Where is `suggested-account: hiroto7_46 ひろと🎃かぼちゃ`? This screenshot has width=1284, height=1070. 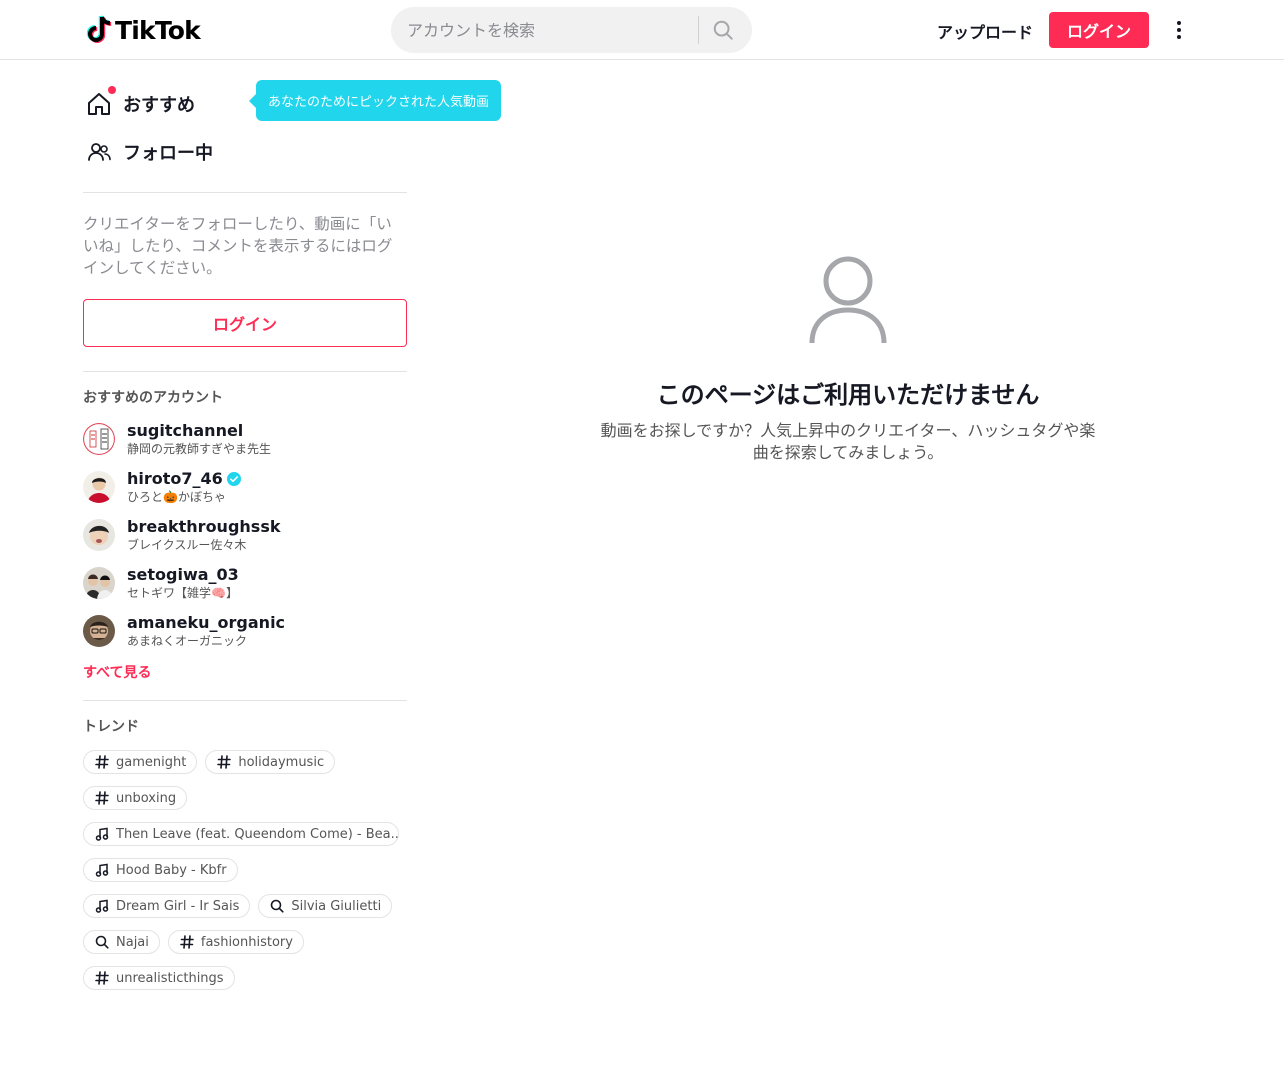
suggested-account: hiroto7_46 ひろと🎃かぼちゃ is located at coordinates (245, 487).